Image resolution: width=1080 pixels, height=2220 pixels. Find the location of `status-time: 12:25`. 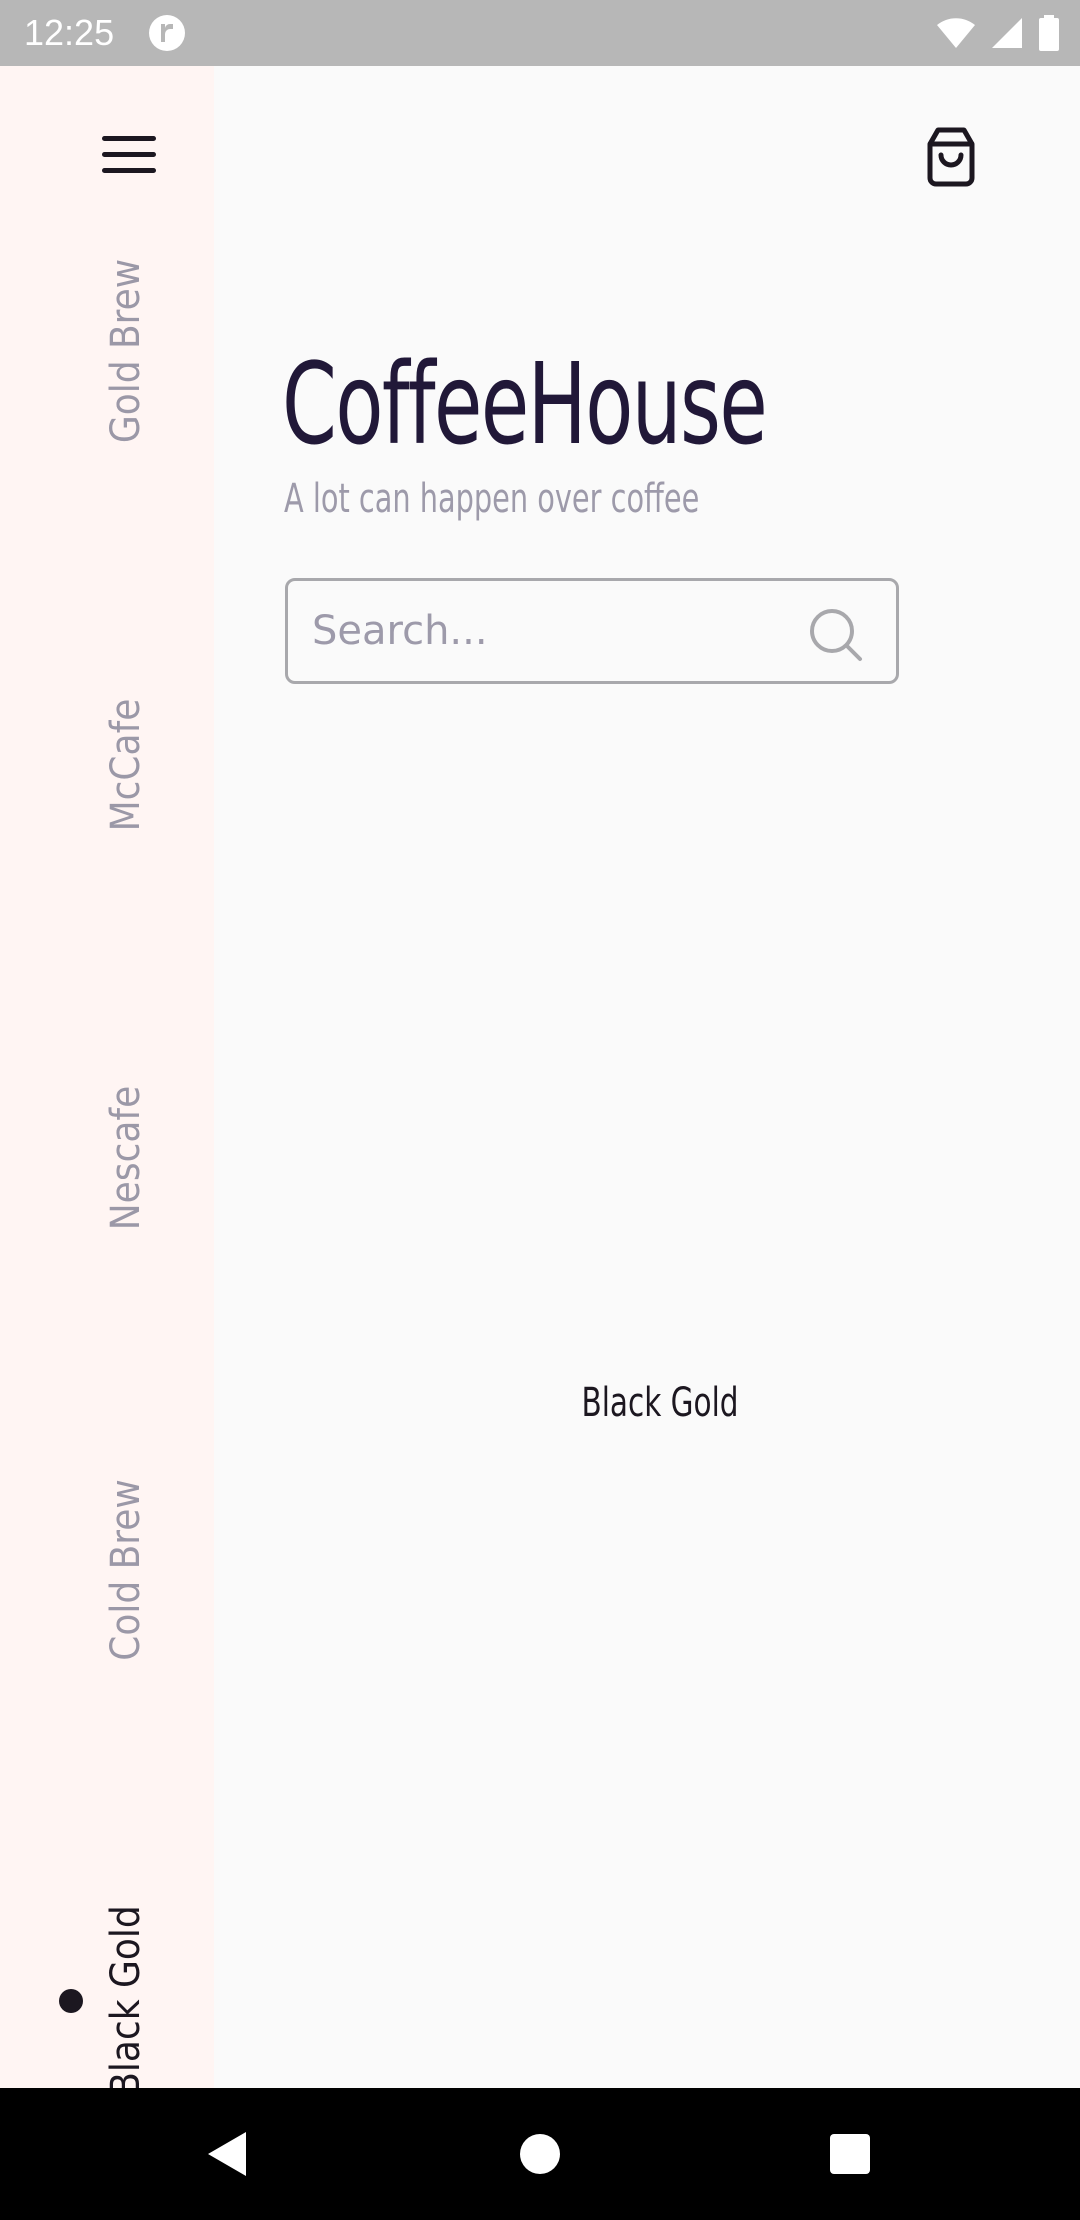

status-time: 12:25 is located at coordinates (69, 32).